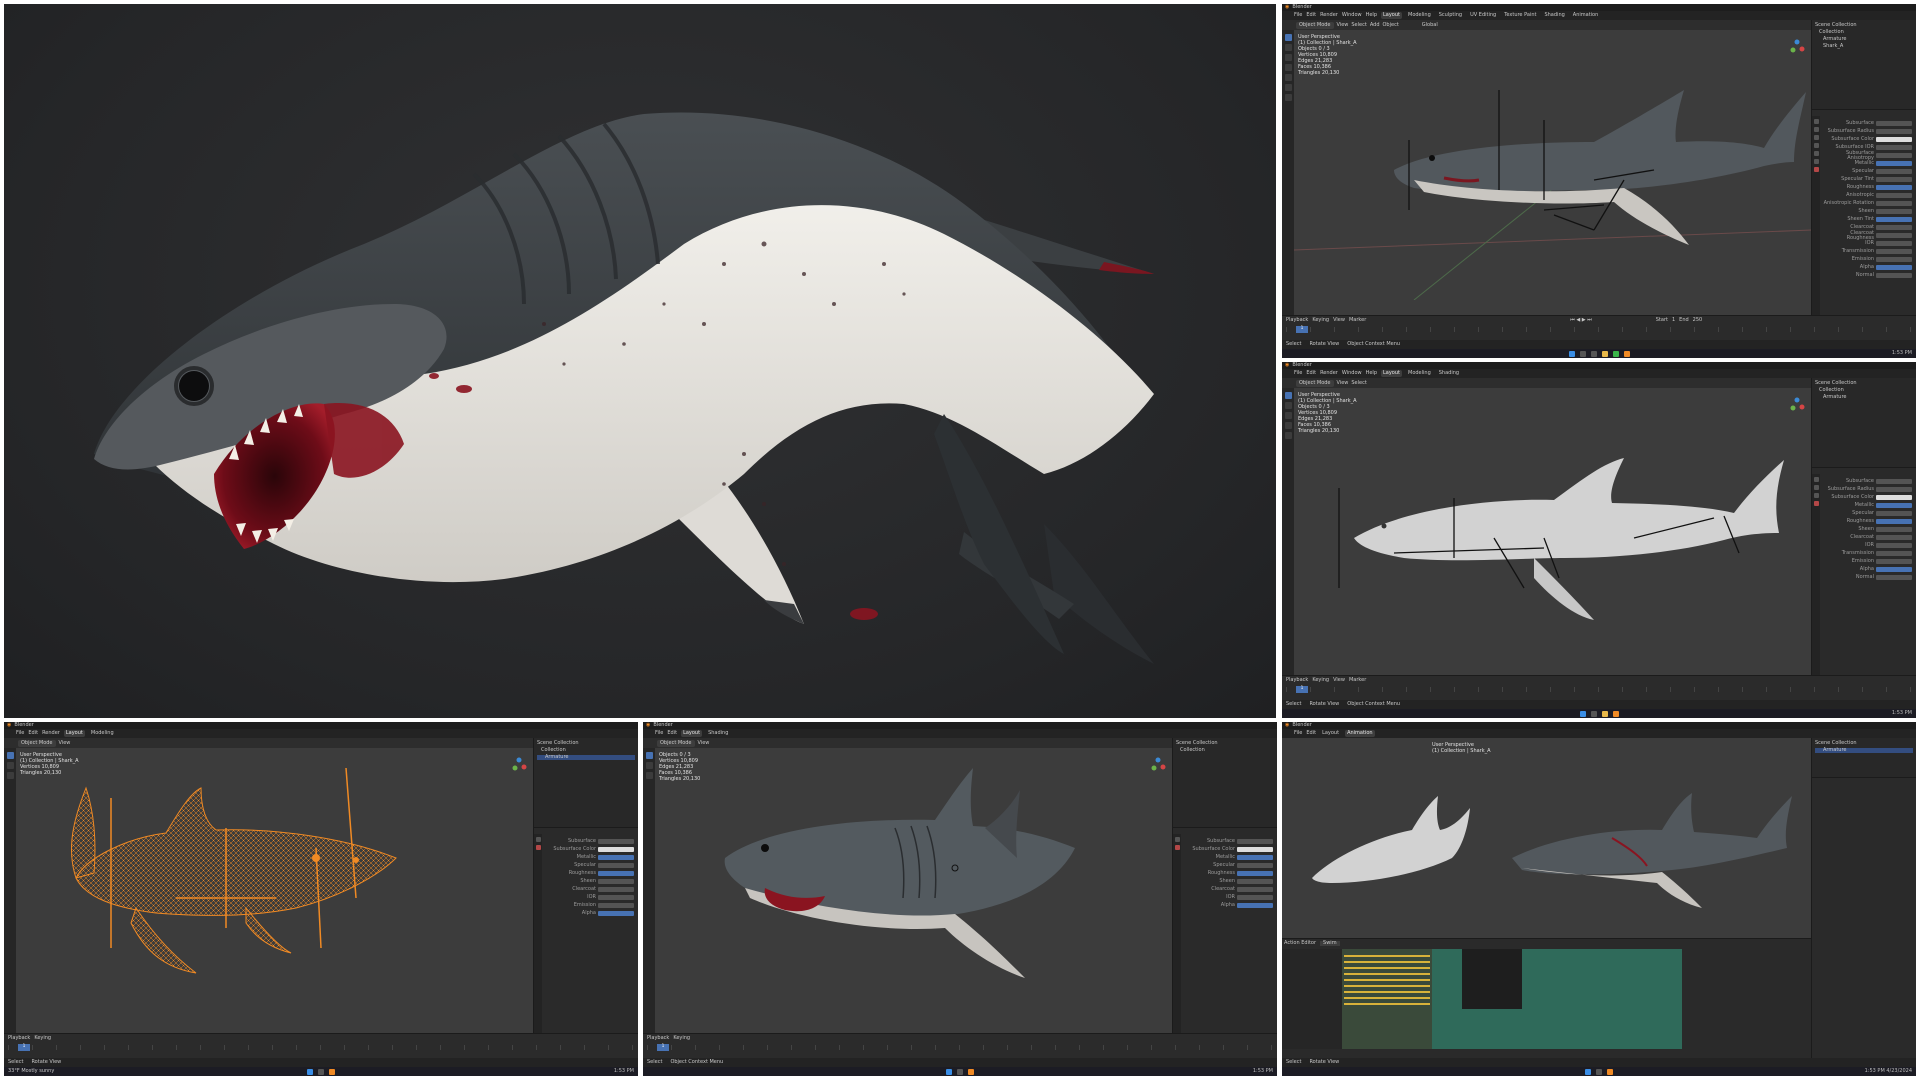 The width and height of the screenshot is (1920, 1080). What do you see at coordinates (1391, 25) in the screenshot?
I see `menu-object: Object` at bounding box center [1391, 25].